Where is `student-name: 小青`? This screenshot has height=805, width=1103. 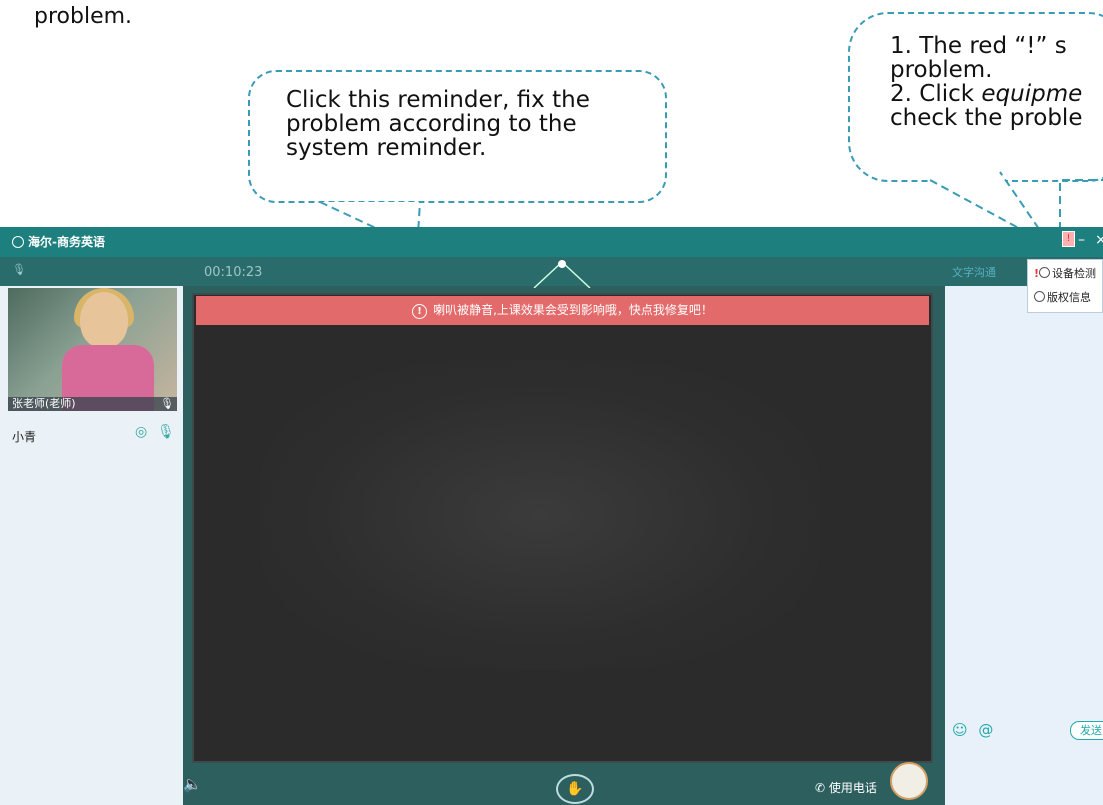
student-name: 小青 is located at coordinates (24, 437).